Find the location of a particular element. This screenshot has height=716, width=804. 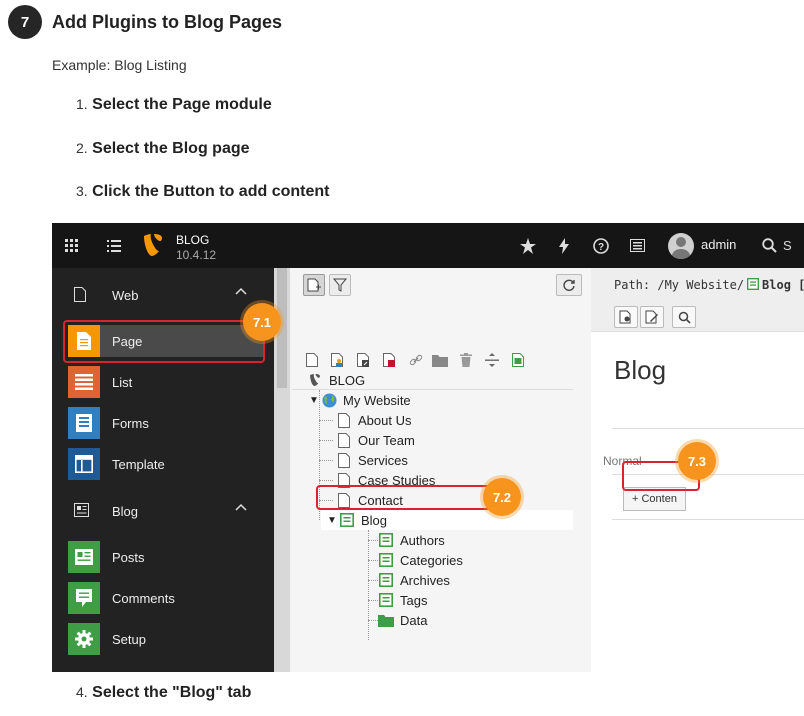

trash-icon is located at coordinates (466, 360).